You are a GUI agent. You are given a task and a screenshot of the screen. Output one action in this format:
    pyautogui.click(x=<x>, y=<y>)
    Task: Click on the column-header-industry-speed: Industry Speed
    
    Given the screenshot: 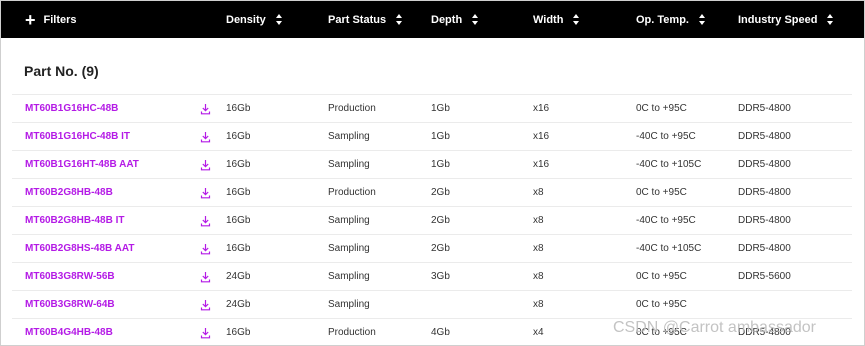 What is the action you would take?
    pyautogui.click(x=786, y=19)
    